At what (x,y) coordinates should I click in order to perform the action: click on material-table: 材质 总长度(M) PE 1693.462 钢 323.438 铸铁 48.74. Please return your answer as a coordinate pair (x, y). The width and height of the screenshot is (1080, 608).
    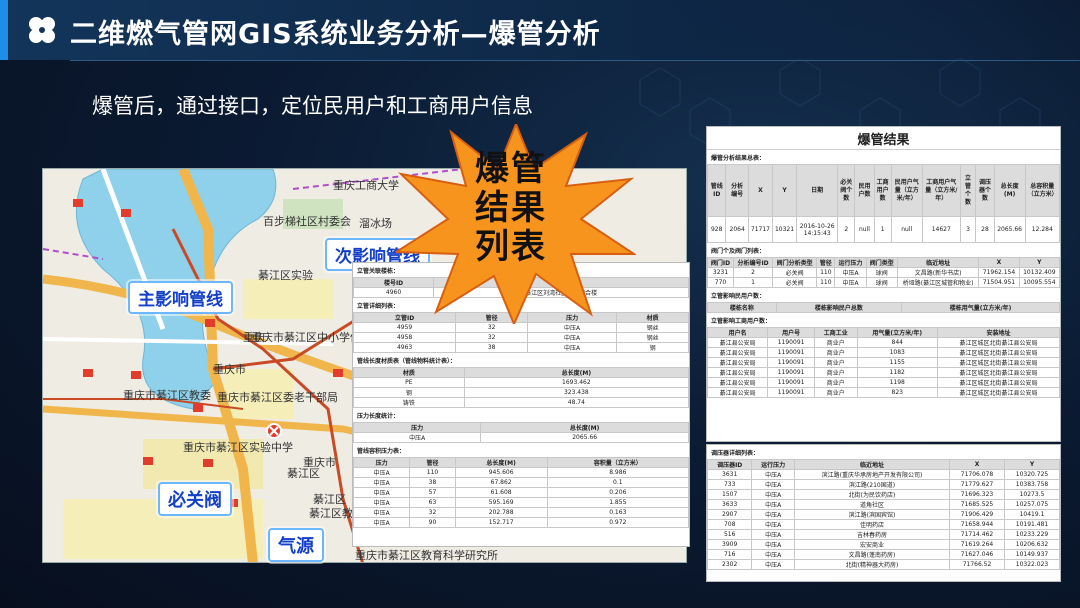
    Looking at the image, I should click on (521, 387).